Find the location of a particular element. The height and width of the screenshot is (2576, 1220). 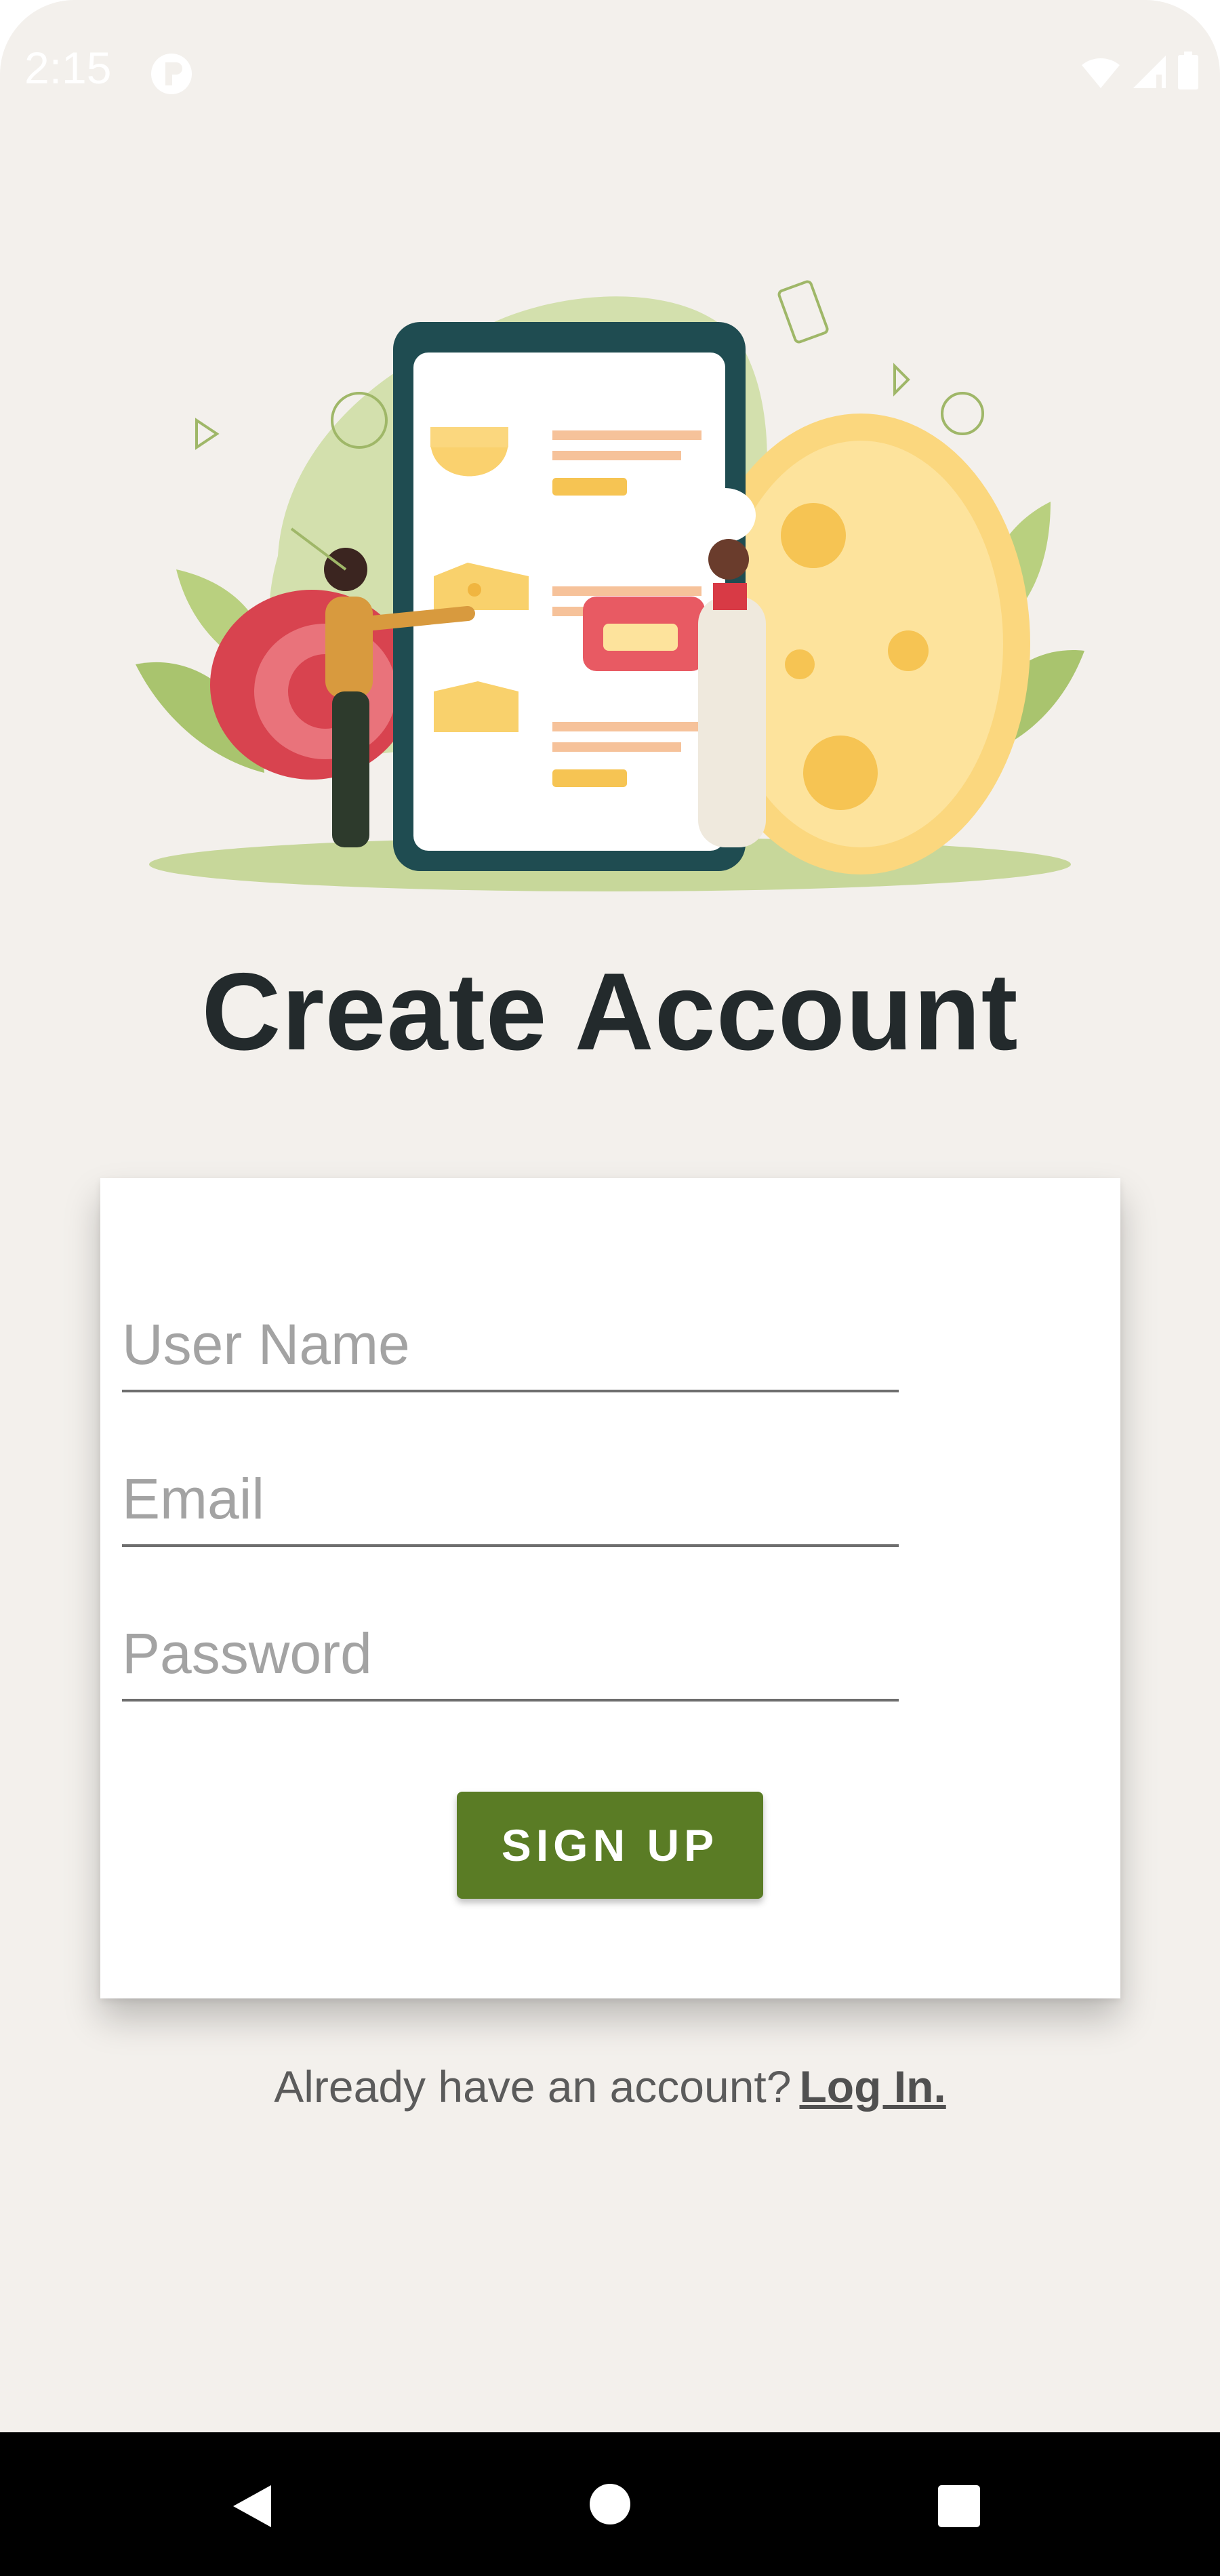

password-field is located at coordinates (511, 1653).